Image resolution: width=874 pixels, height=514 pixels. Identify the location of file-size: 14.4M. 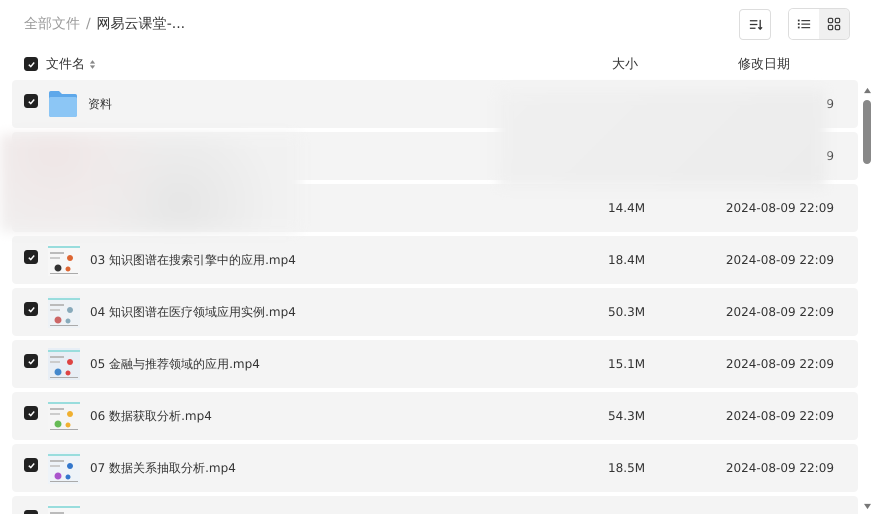
(627, 208).